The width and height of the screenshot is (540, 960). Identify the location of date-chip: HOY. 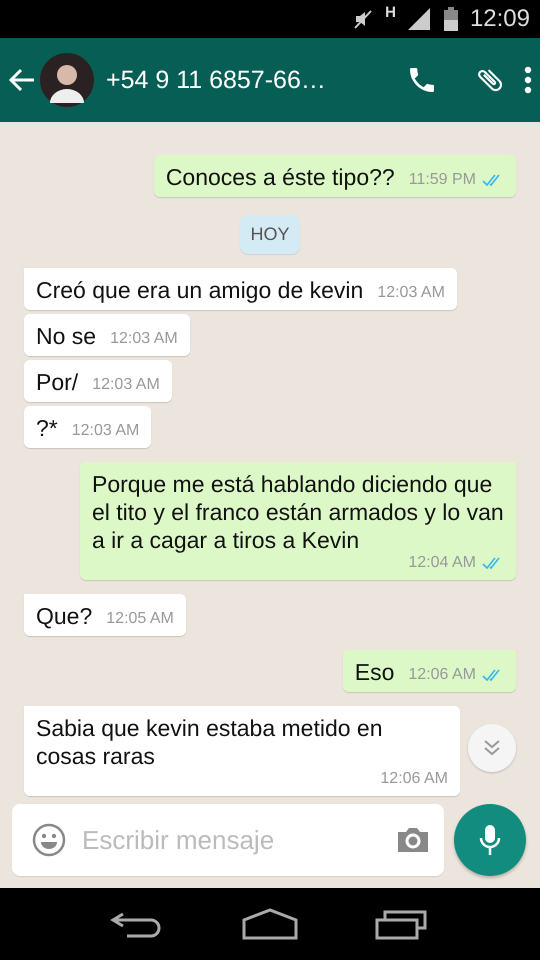
(270, 234).